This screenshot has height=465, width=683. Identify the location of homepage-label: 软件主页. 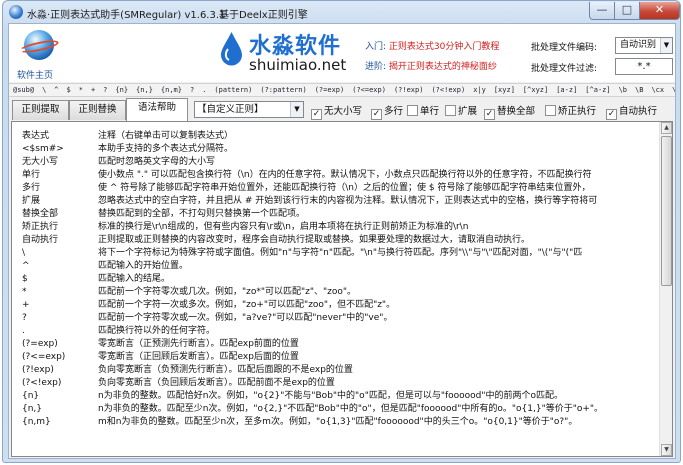
(35, 74).